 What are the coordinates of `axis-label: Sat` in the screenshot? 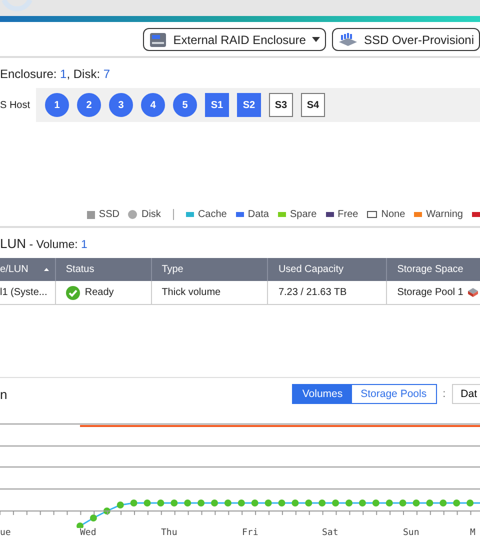 It's located at (330, 533).